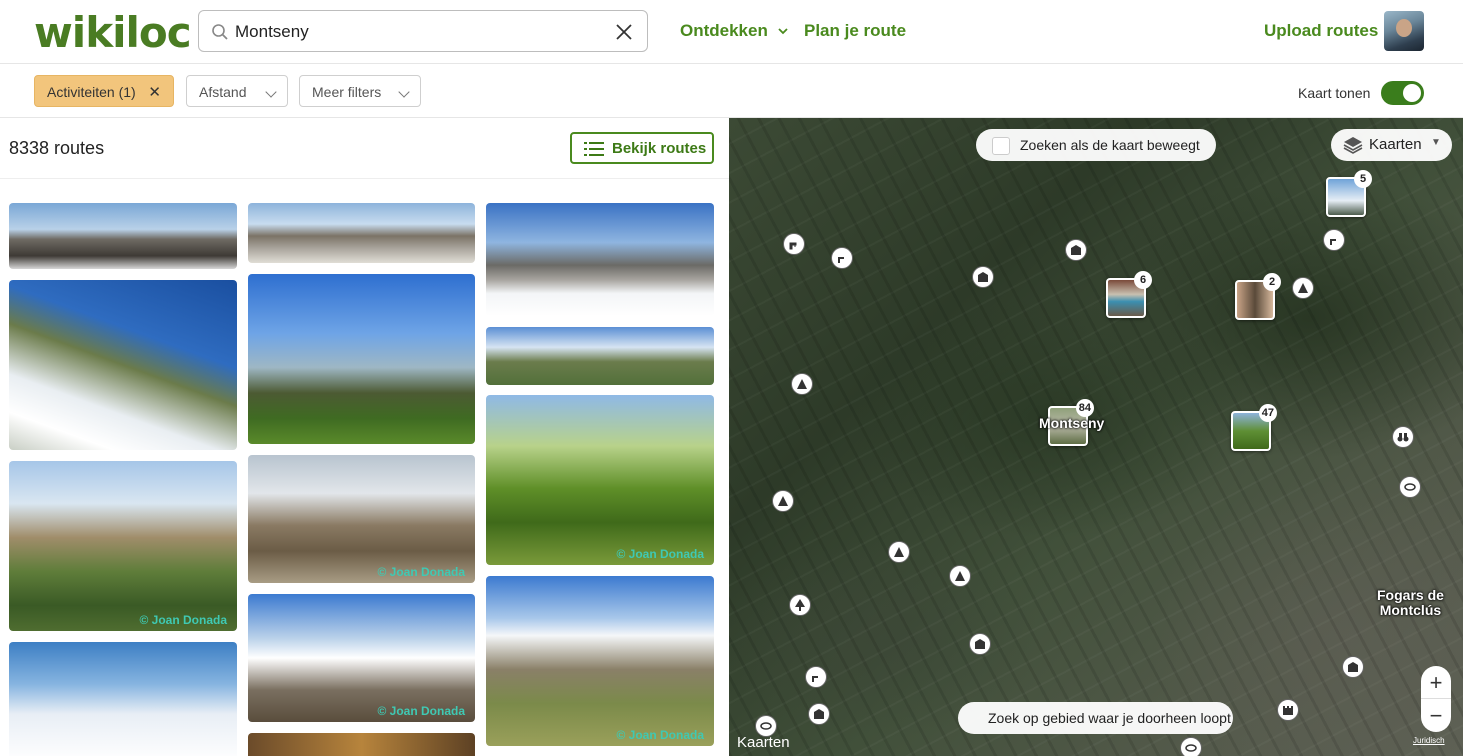 The width and height of the screenshot is (1463, 756). I want to click on zoom-out-button: −, so click(1436, 715).